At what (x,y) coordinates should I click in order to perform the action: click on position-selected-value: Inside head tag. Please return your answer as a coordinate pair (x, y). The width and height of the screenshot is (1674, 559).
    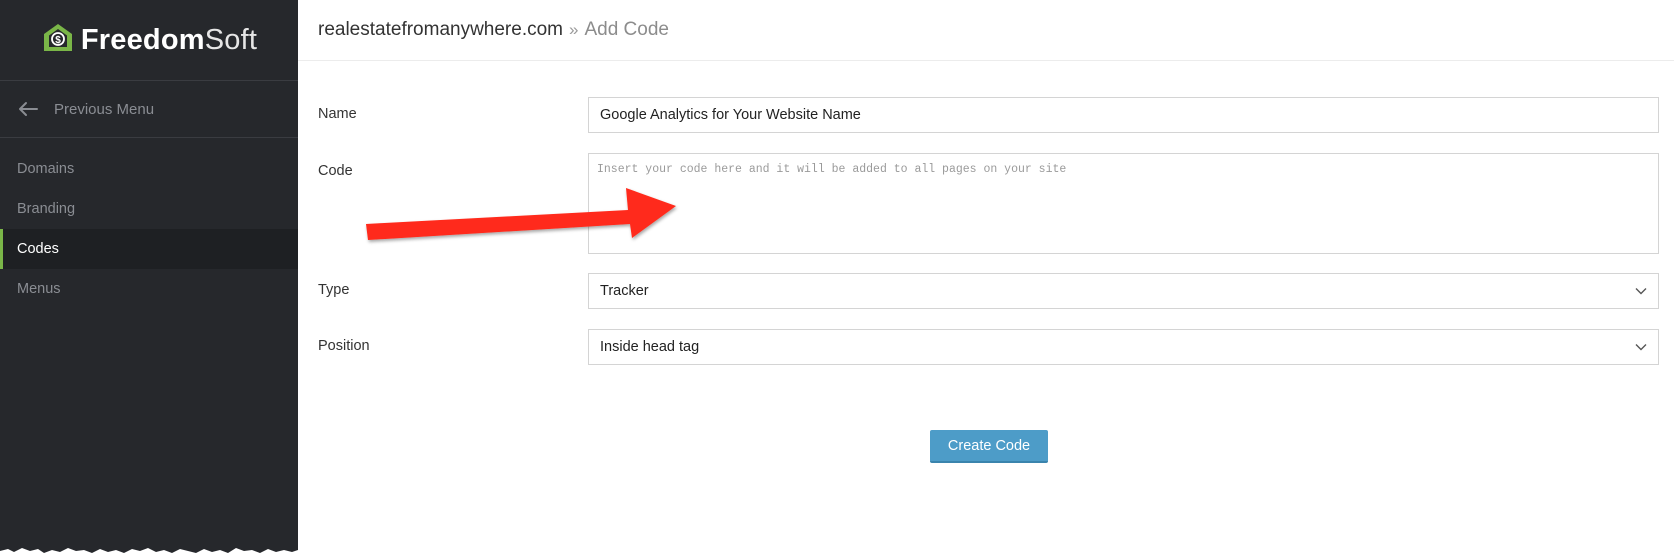
    Looking at the image, I should click on (650, 347).